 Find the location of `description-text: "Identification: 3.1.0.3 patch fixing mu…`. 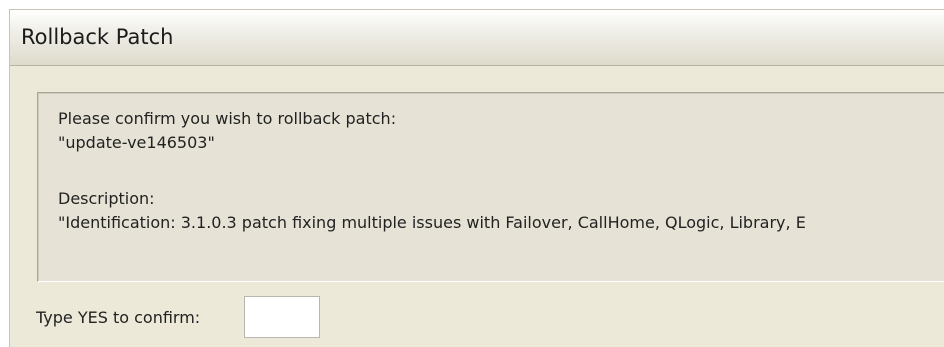

description-text: "Identification: 3.1.0.3 patch fixing mu… is located at coordinates (432, 222).